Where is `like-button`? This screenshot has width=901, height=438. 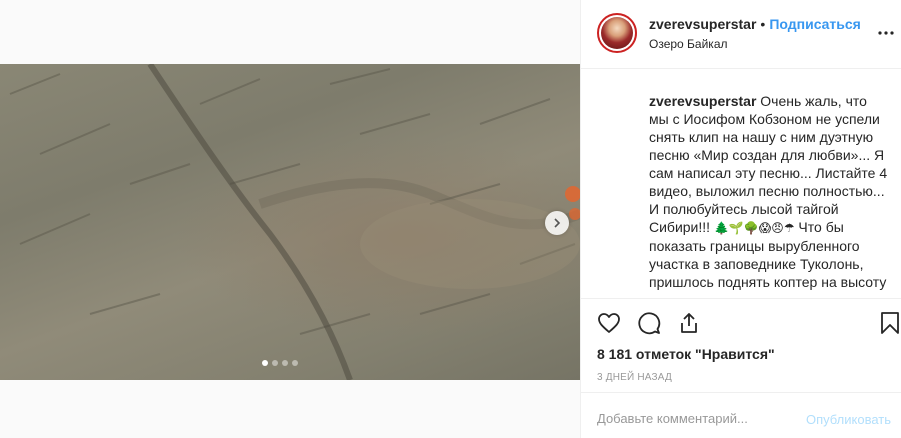 like-button is located at coordinates (609, 323).